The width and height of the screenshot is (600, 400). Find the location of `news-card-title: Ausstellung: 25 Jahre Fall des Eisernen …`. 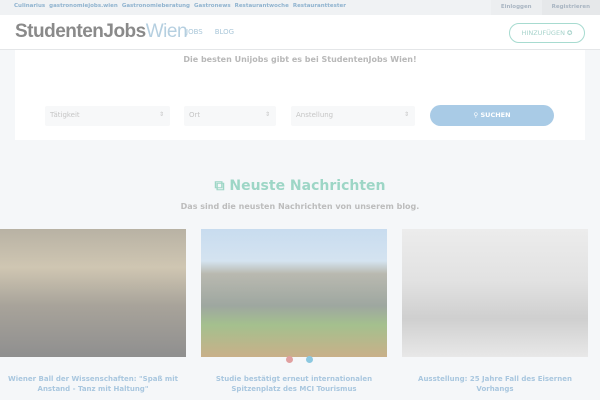

news-card-title: Ausstellung: 25 Jahre Fall des Eisernen … is located at coordinates (495, 384).